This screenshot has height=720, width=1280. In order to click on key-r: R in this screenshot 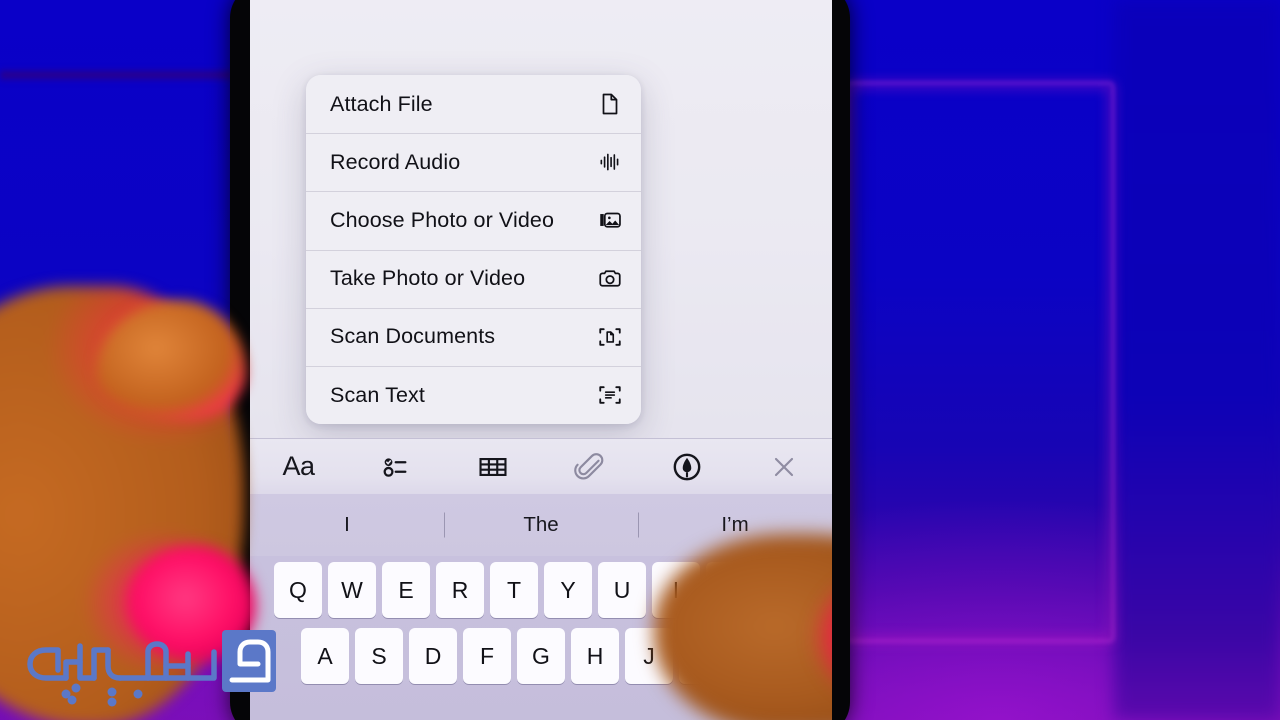, I will do `click(460, 590)`.